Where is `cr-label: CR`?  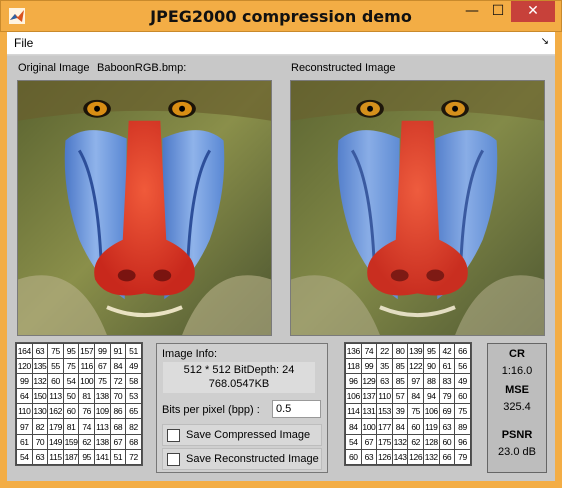 cr-label: CR is located at coordinates (517, 354).